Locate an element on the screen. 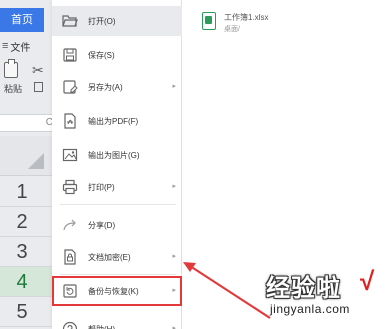 The width and height of the screenshot is (392, 329). menu-item-image-export: 输出为图片(G) is located at coordinates (117, 155).